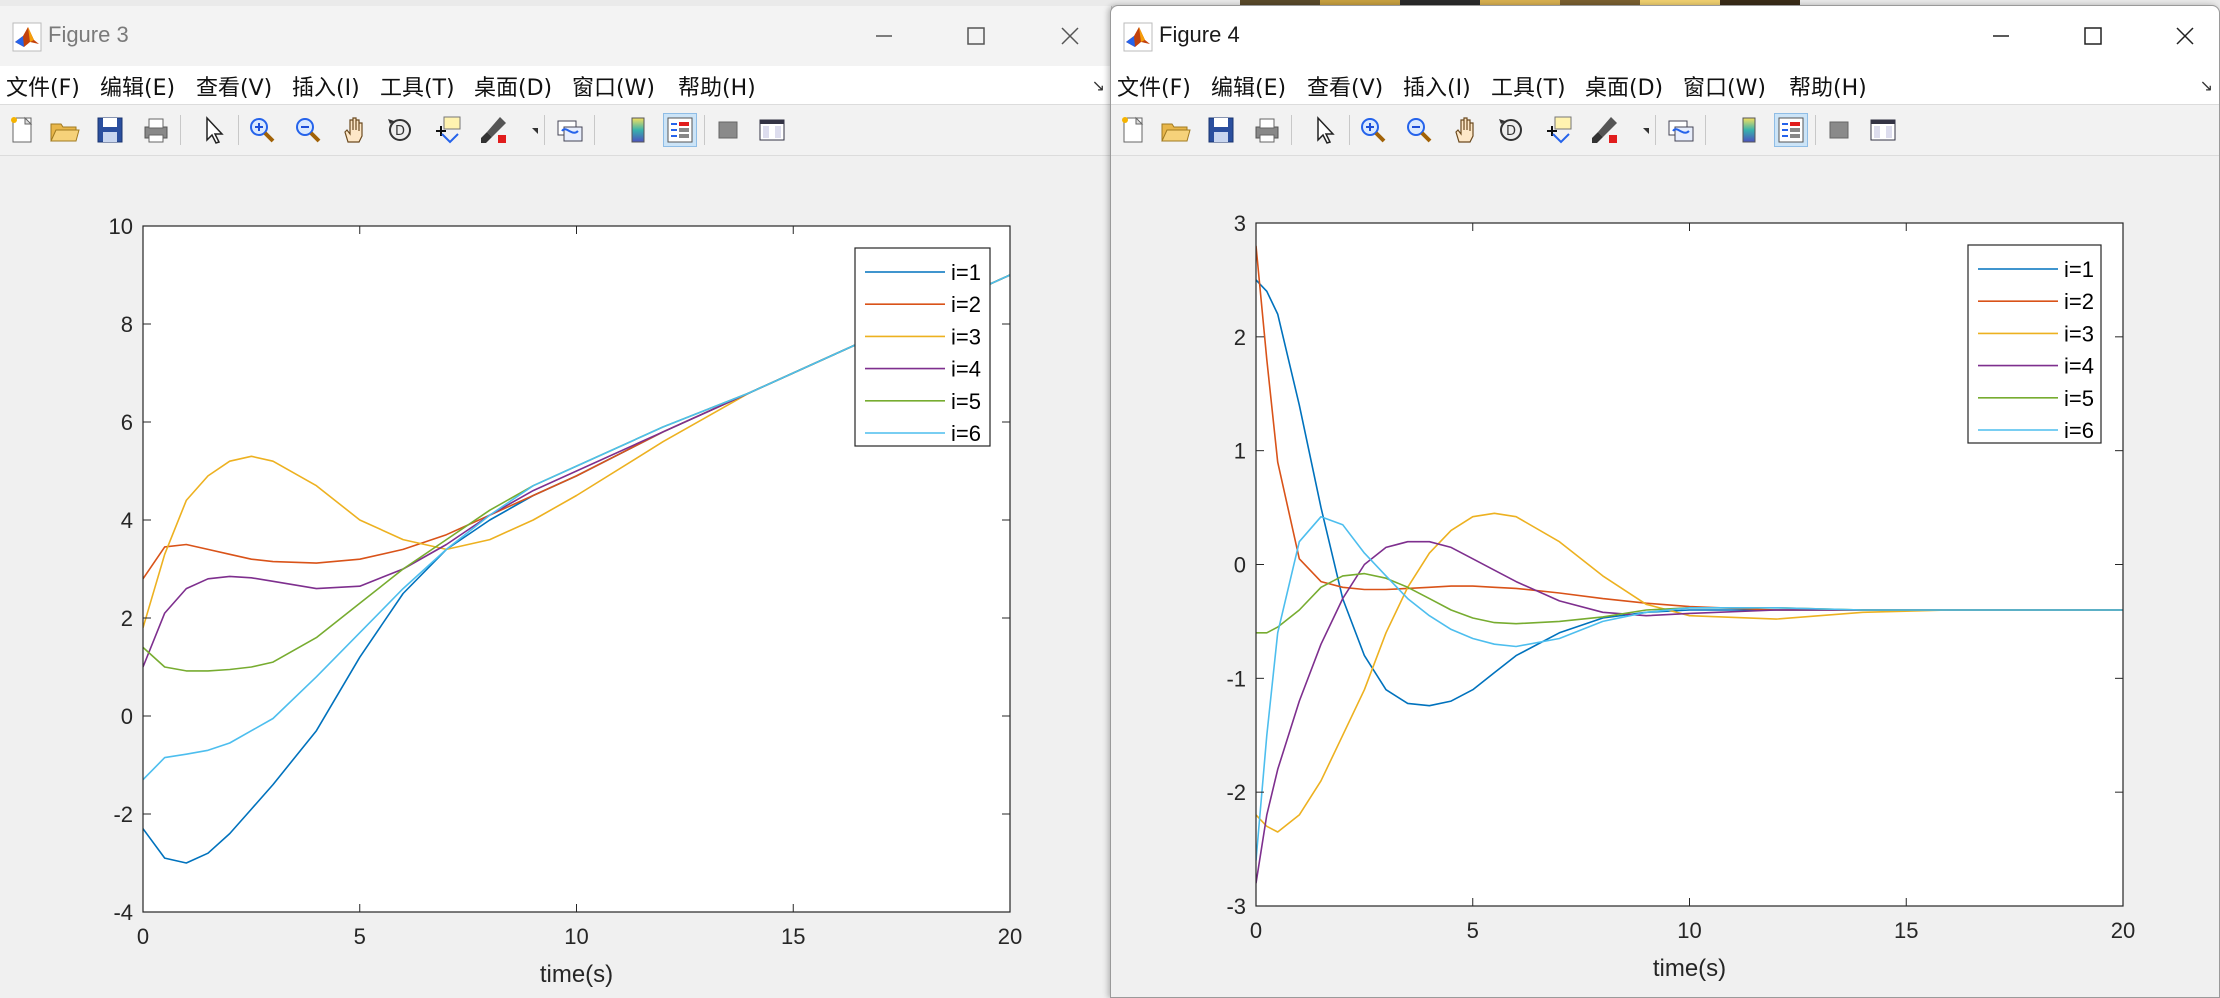 The width and height of the screenshot is (2220, 998). I want to click on figure-toolbar: D, so click(1665, 130).